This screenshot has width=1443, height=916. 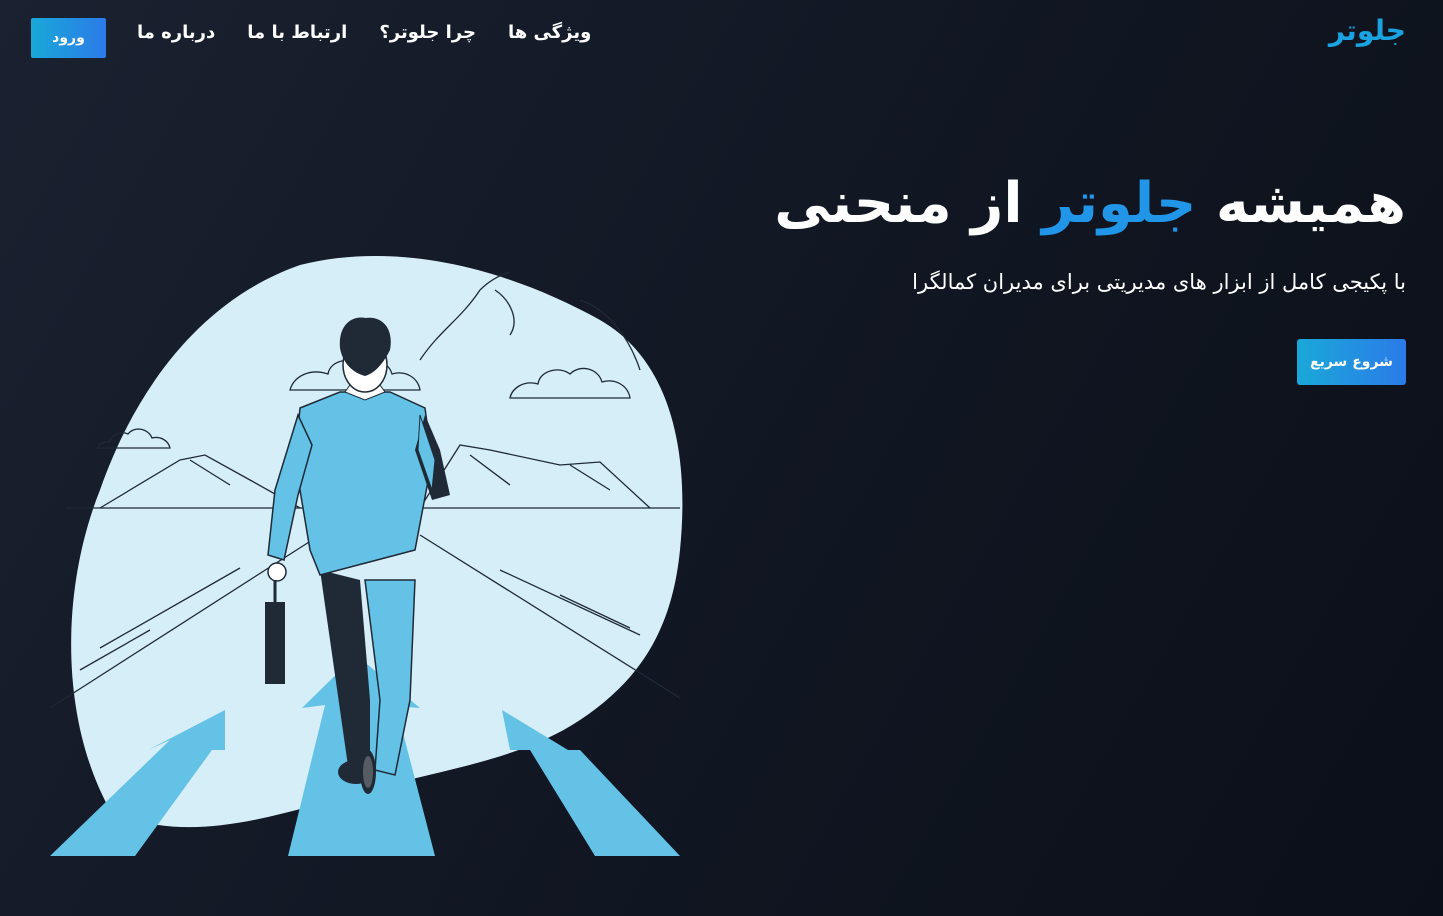 I want to click on nav-link-about: درباره ما, so click(x=176, y=32).